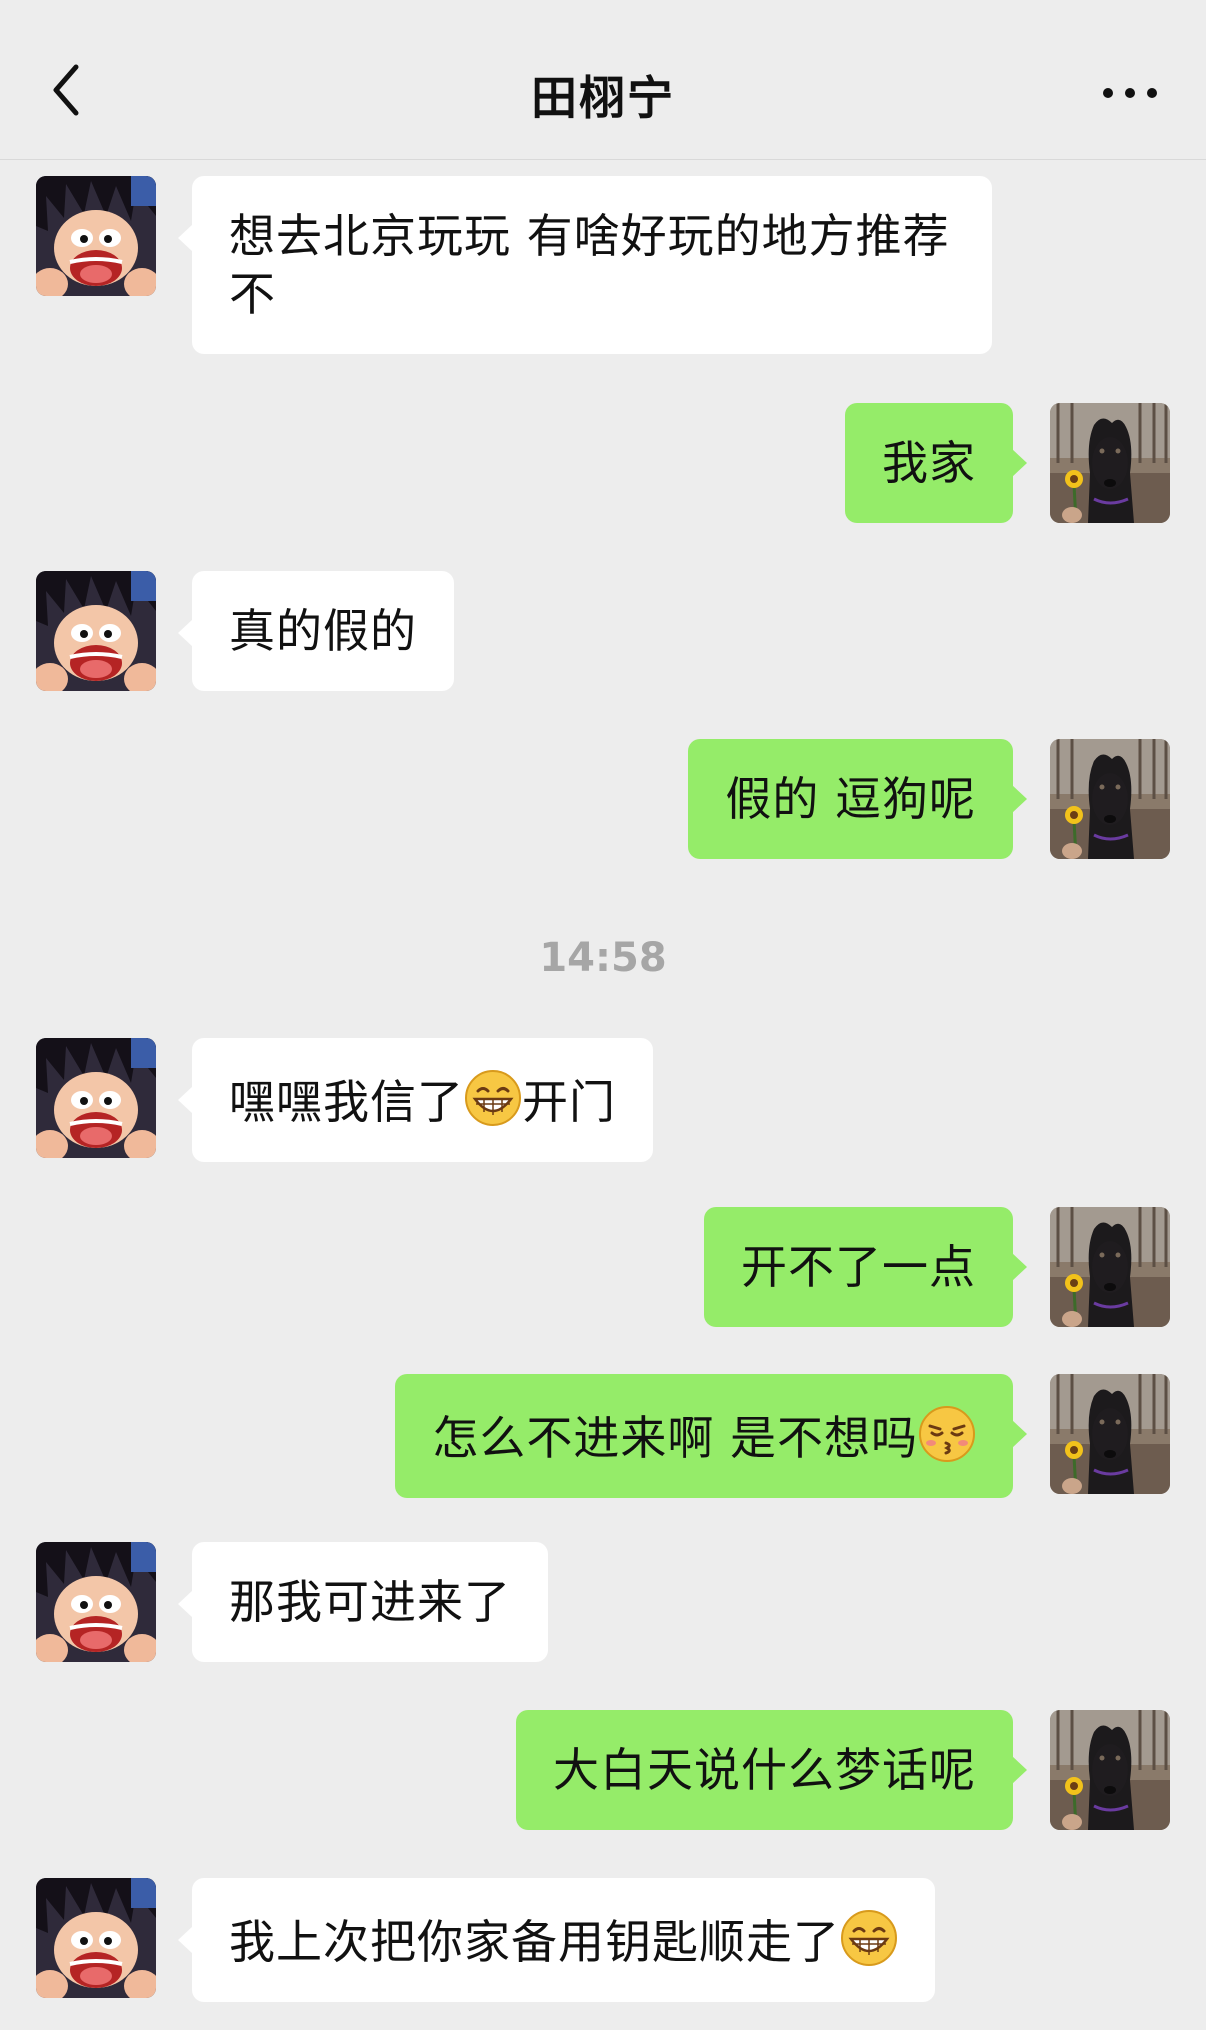 The height and width of the screenshot is (2030, 1206). I want to click on kissing-emoji-icon, so click(947, 1434).